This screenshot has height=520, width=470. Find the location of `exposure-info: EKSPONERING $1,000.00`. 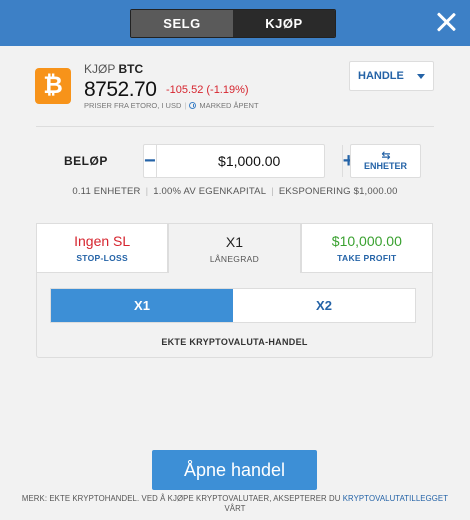

exposure-info: EKSPONERING $1,000.00 is located at coordinates (338, 191).